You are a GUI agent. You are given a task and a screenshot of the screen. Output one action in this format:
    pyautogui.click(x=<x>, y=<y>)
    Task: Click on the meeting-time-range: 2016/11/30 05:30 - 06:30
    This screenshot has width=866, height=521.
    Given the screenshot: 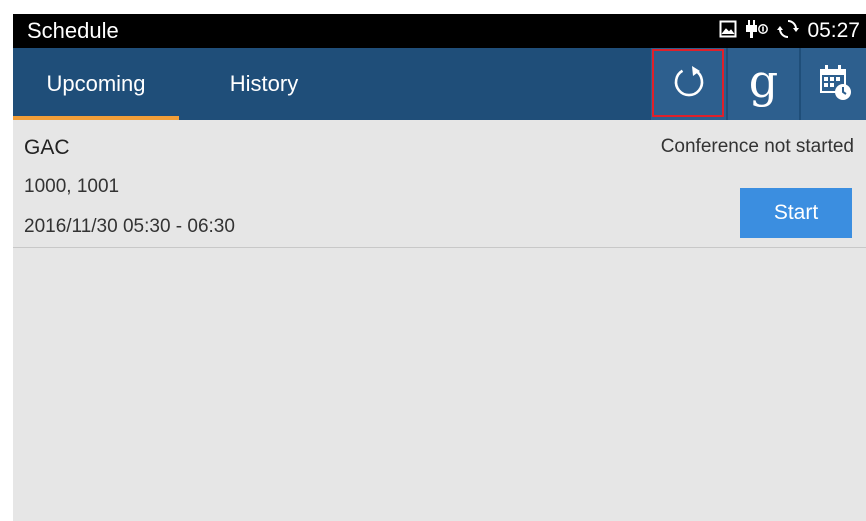 What is the action you would take?
    pyautogui.click(x=129, y=226)
    